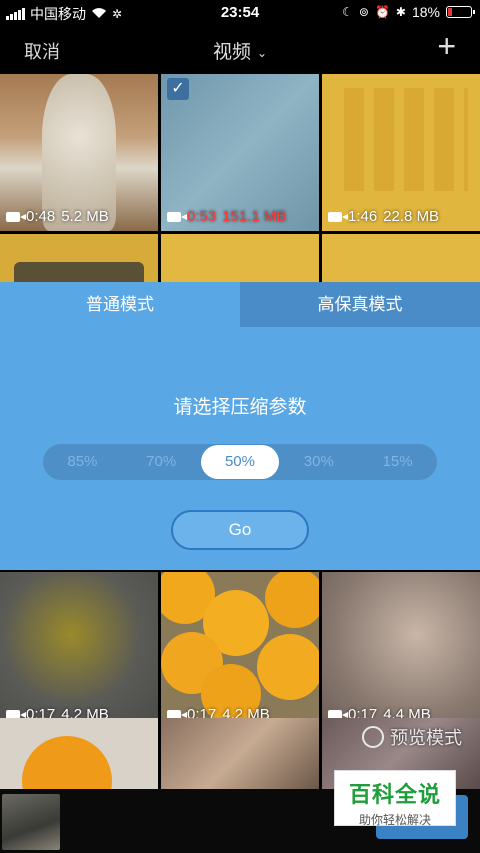 This screenshot has width=480, height=853. What do you see at coordinates (425, 12) in the screenshot?
I see `battery-percent: 18%` at bounding box center [425, 12].